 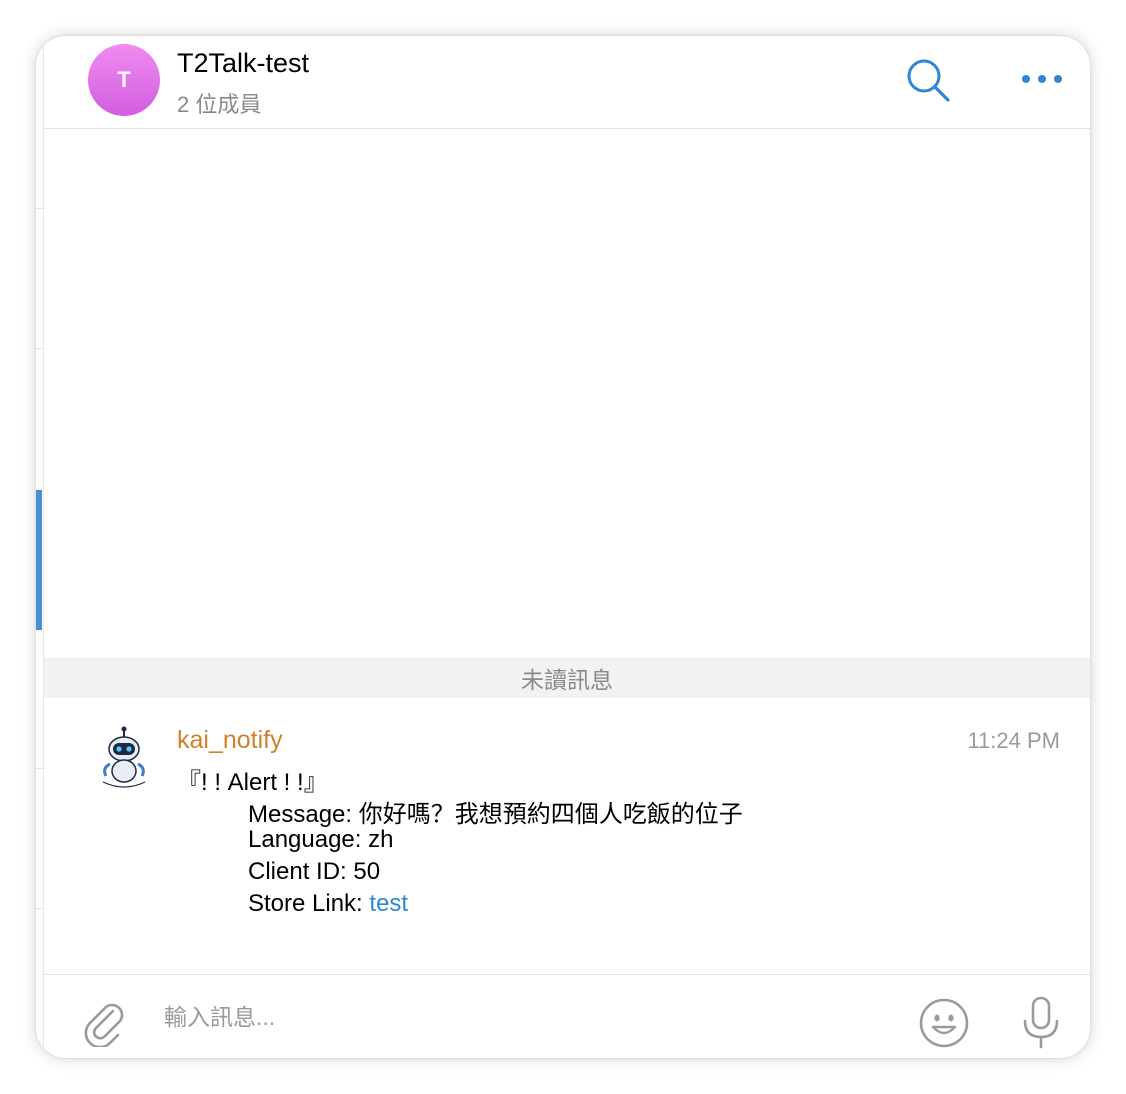 I want to click on language-line: Language: zh, so click(x=321, y=839).